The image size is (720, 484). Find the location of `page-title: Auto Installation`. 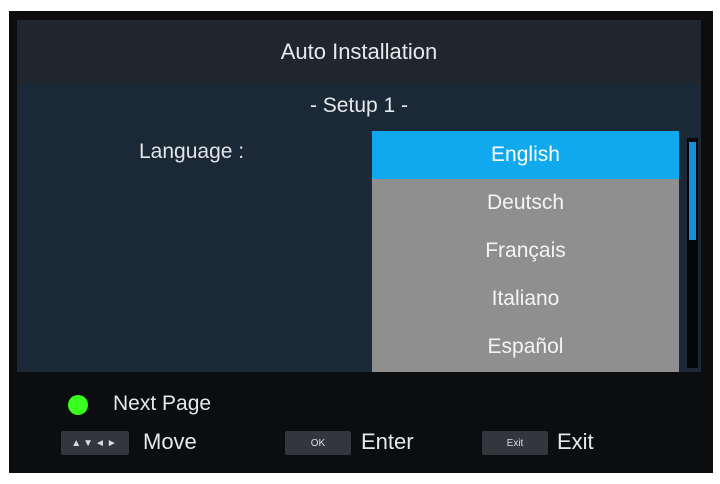

page-title: Auto Installation is located at coordinates (359, 51).